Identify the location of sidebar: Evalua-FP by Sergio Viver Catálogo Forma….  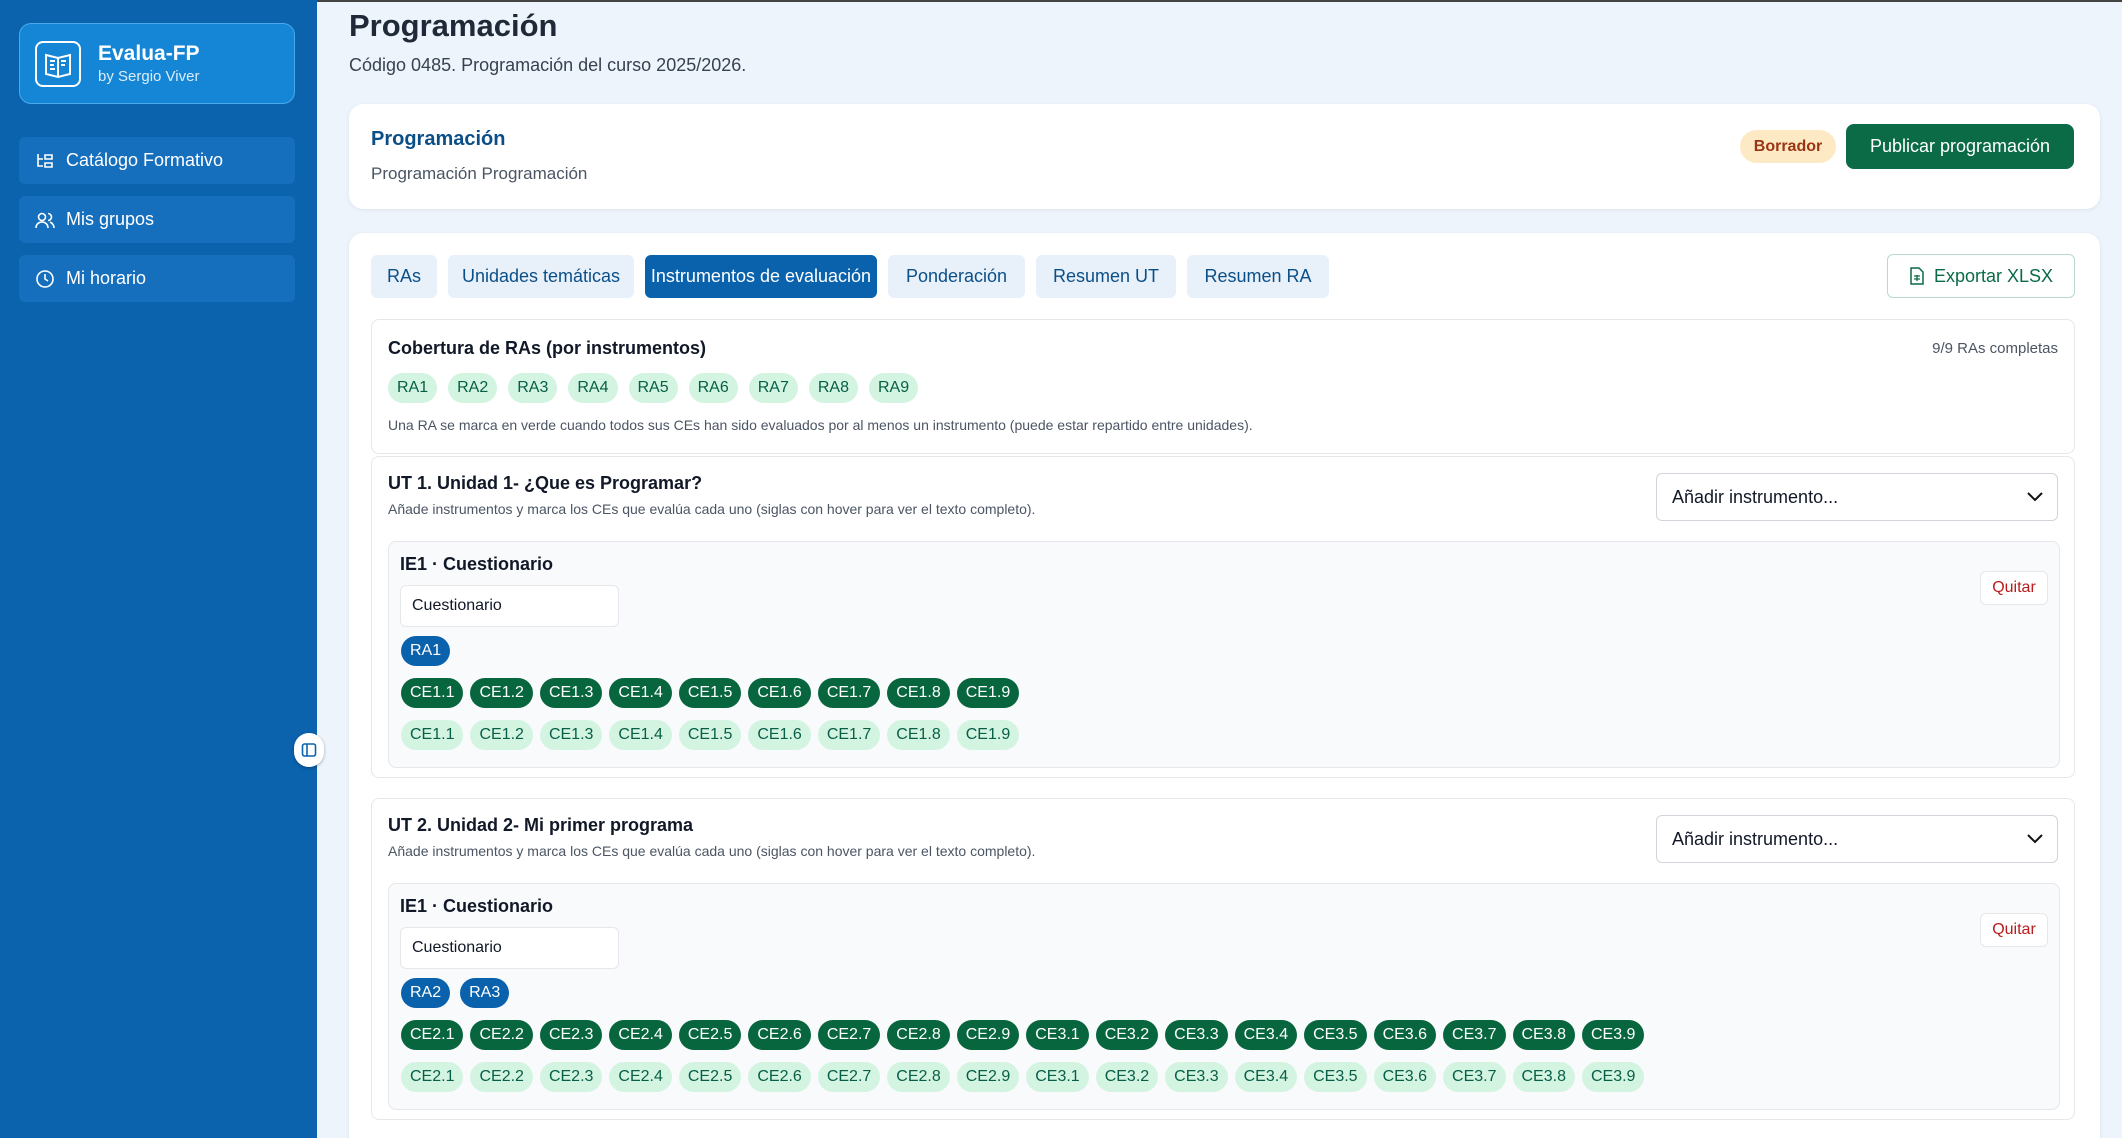
(158, 569).